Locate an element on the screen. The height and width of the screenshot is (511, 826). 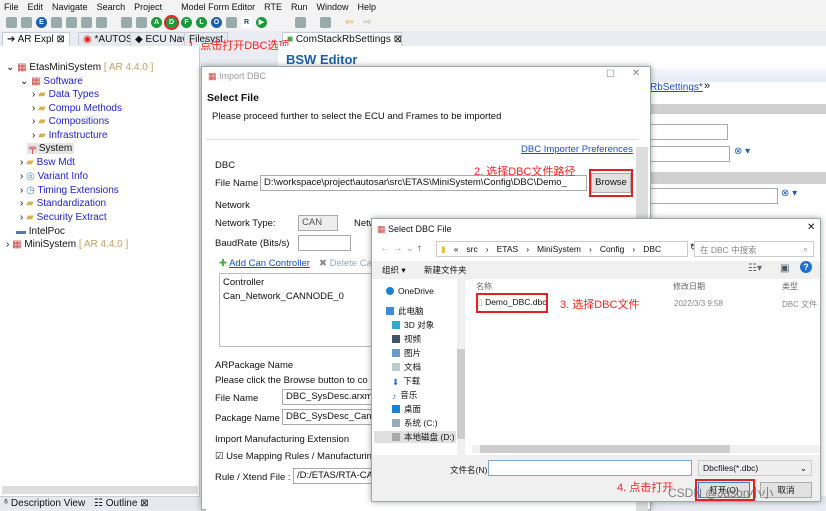
breadcrumb-more-icon: » is located at coordinates (707, 86).